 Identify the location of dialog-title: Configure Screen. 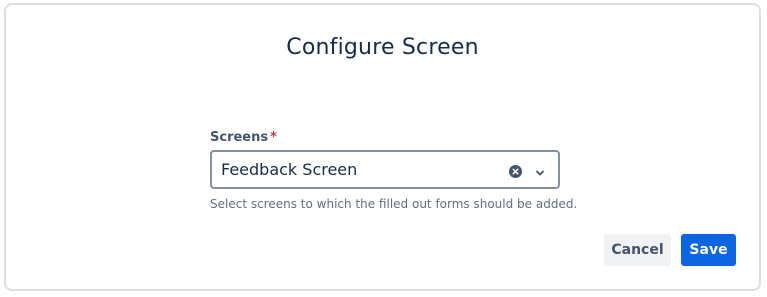
(382, 47).